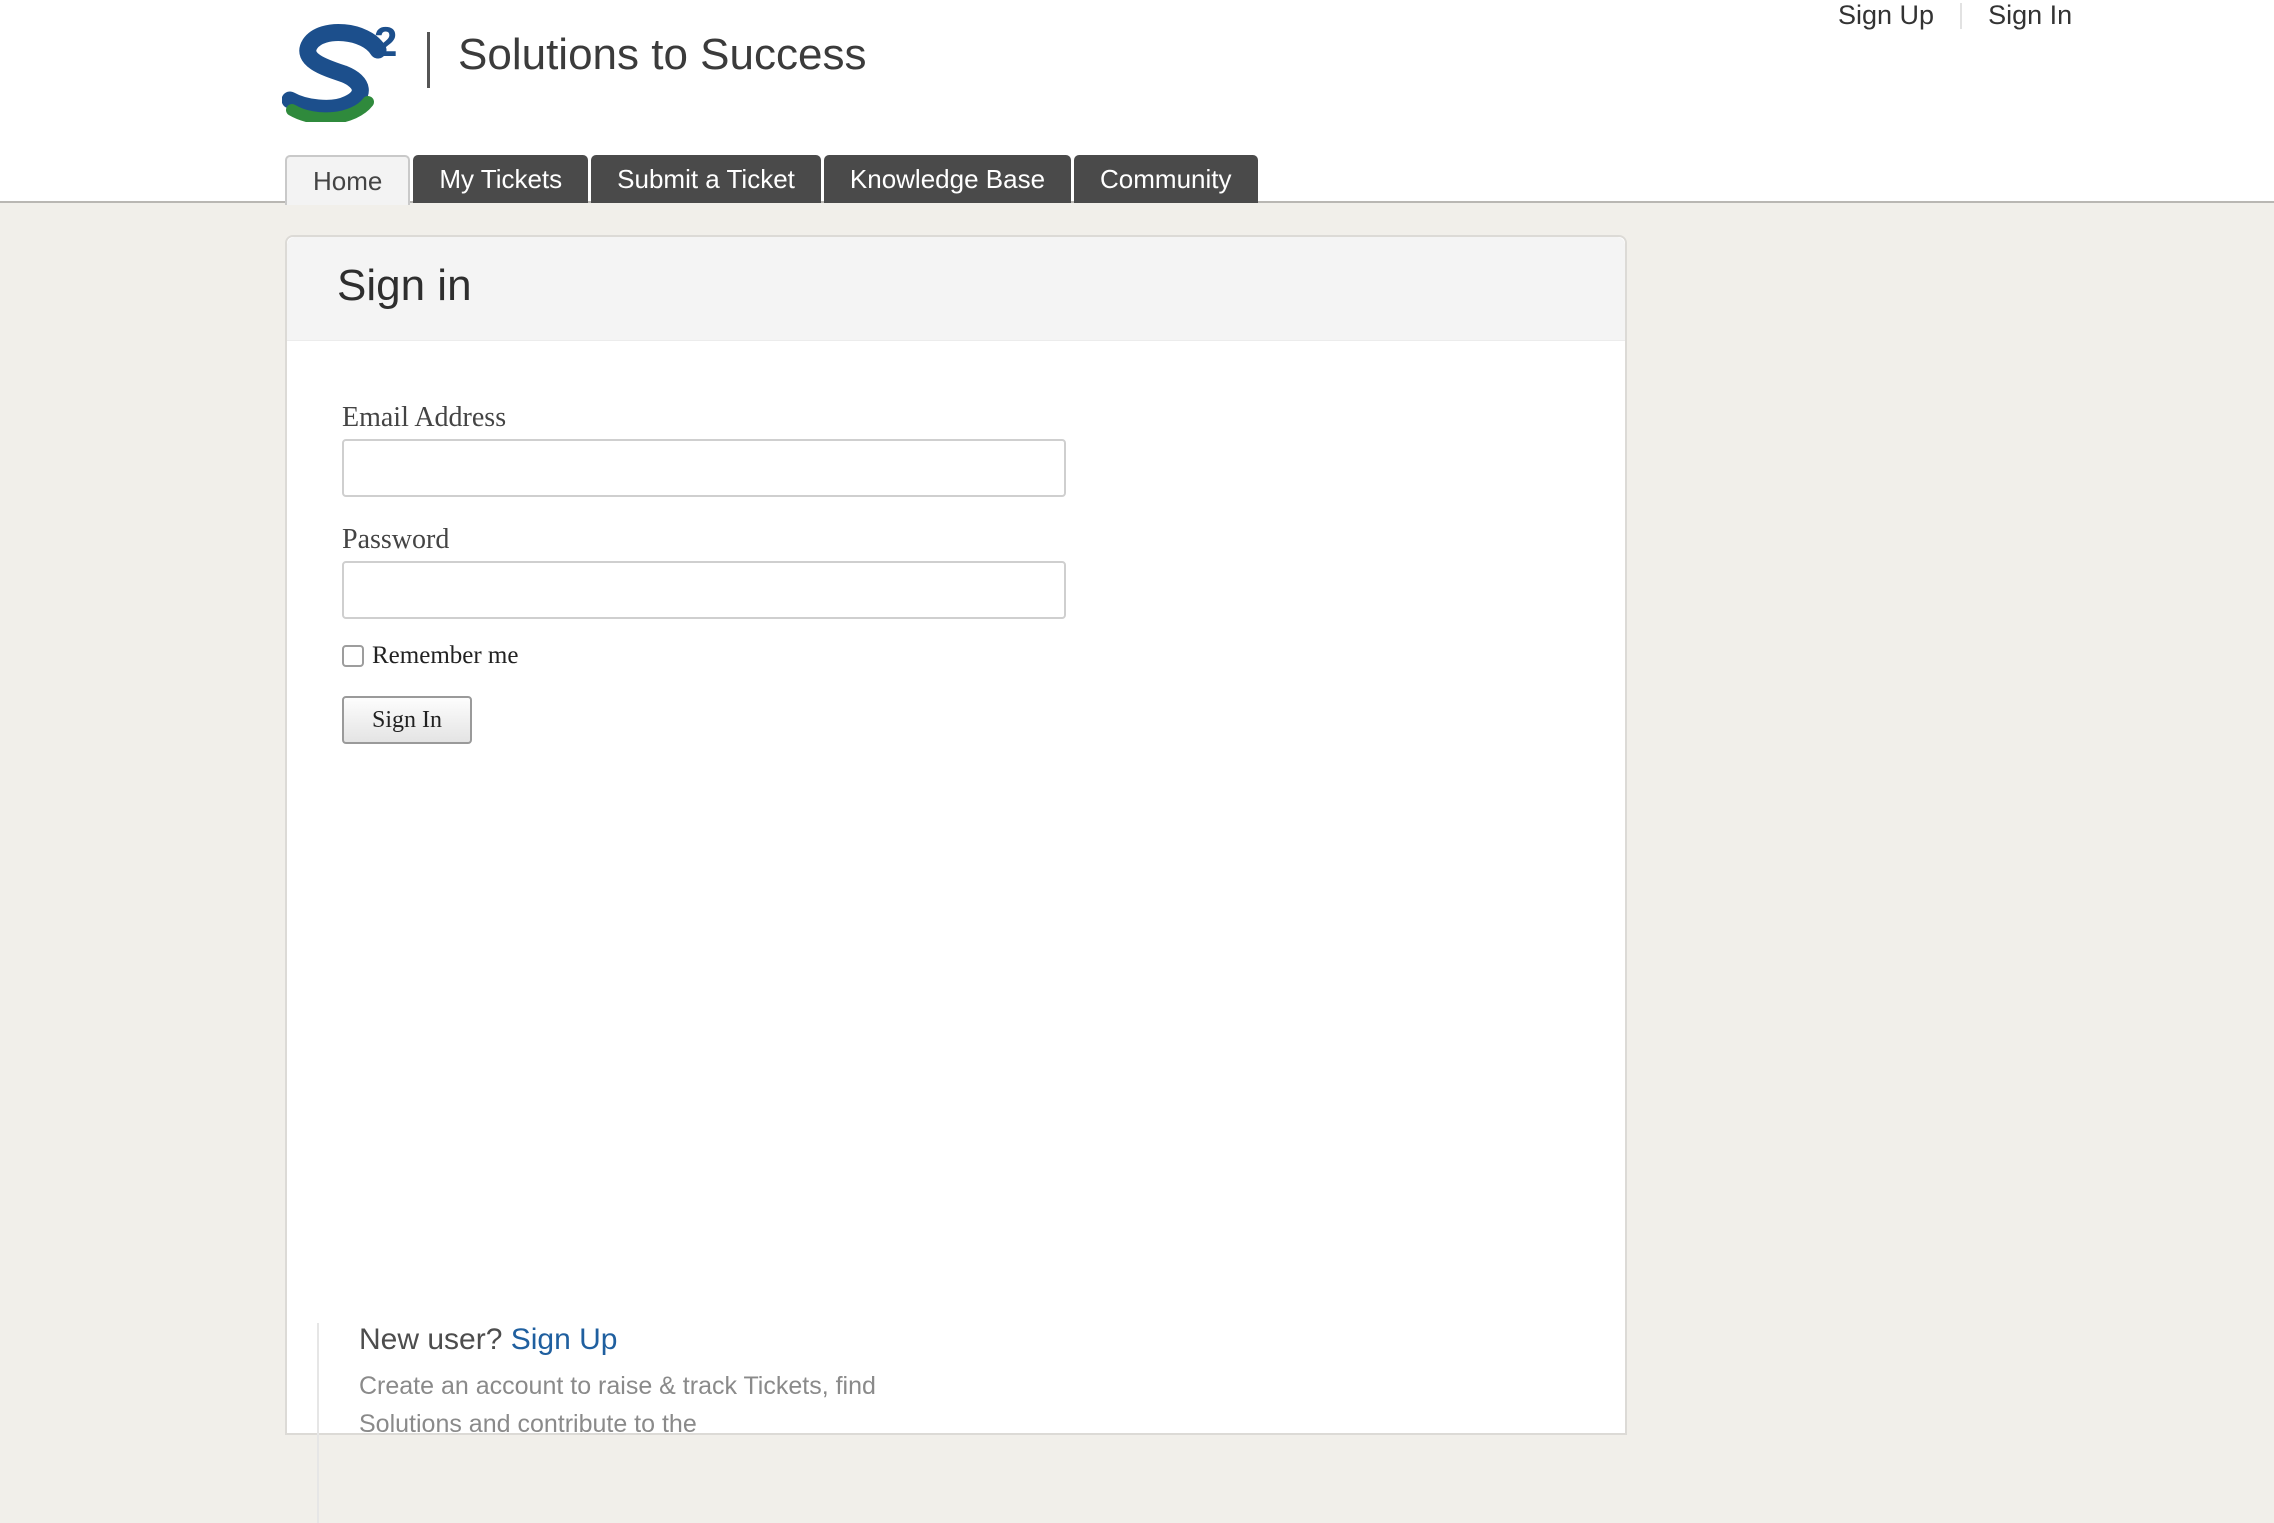 The height and width of the screenshot is (1523, 2274). What do you see at coordinates (1955, 15) in the screenshot?
I see `top-links: Sign Up Sign In` at bounding box center [1955, 15].